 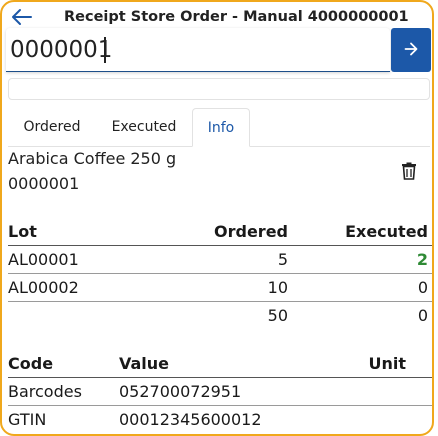 What do you see at coordinates (180, 391) in the screenshot?
I see `value-cell: 052700072951` at bounding box center [180, 391].